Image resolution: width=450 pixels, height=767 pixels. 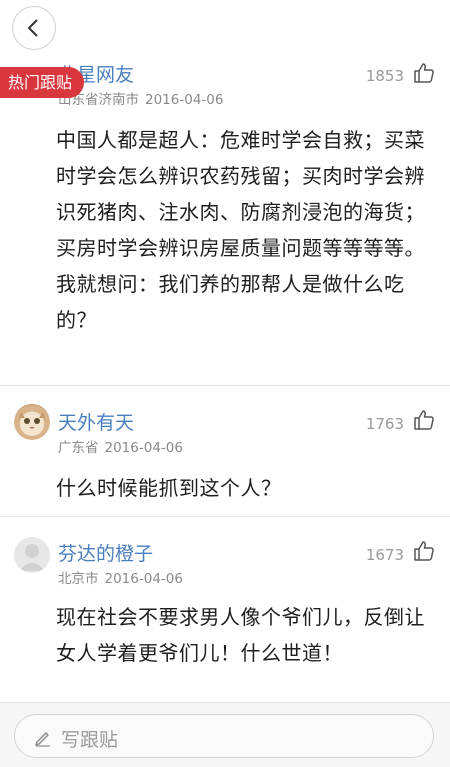 What do you see at coordinates (90, 740) in the screenshot?
I see `reply-placeholder: 写跟贴` at bounding box center [90, 740].